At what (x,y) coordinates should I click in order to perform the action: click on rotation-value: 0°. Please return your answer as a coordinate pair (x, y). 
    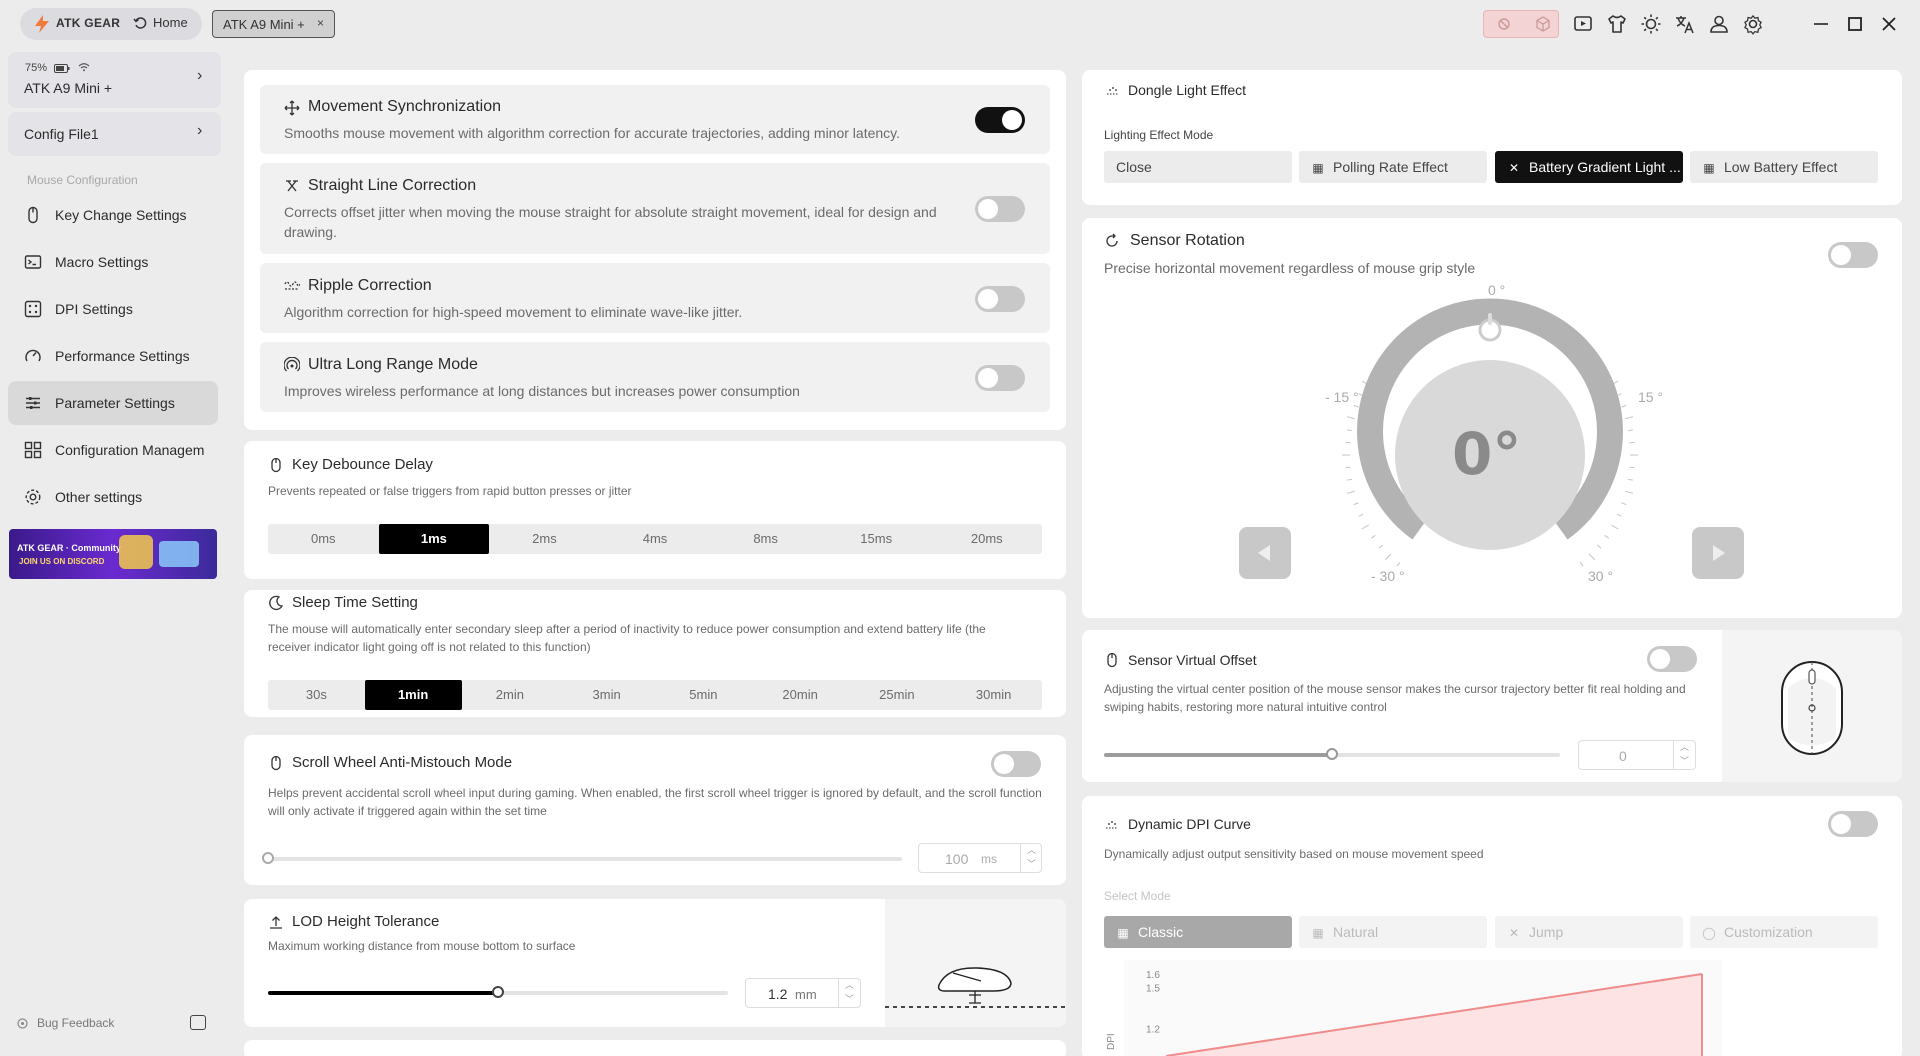
    Looking at the image, I should click on (1487, 454).